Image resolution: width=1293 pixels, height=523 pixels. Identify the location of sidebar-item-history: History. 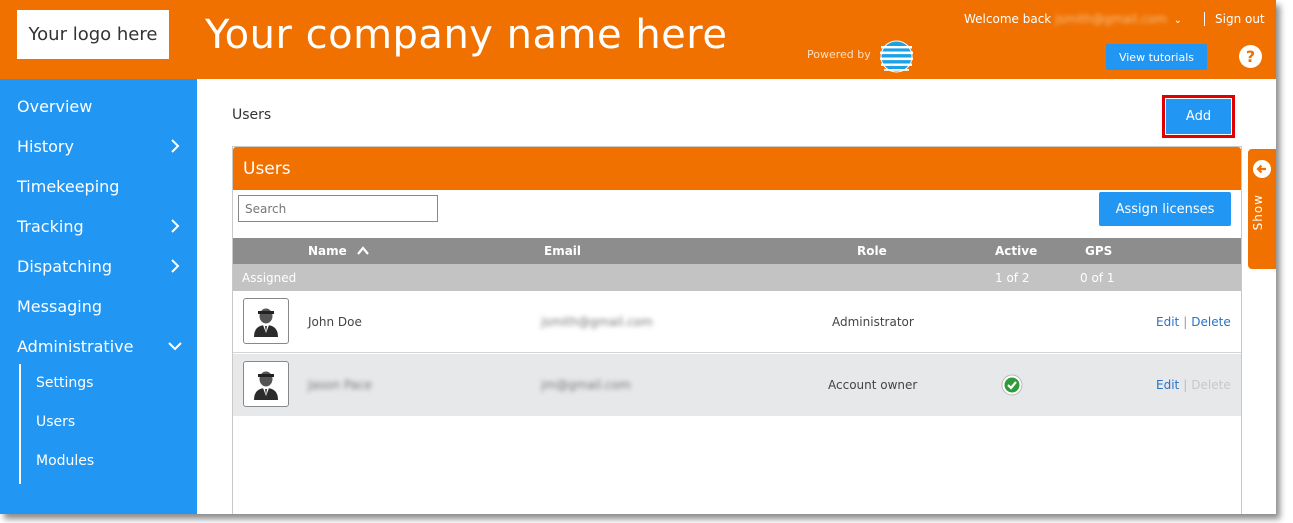
(98, 146).